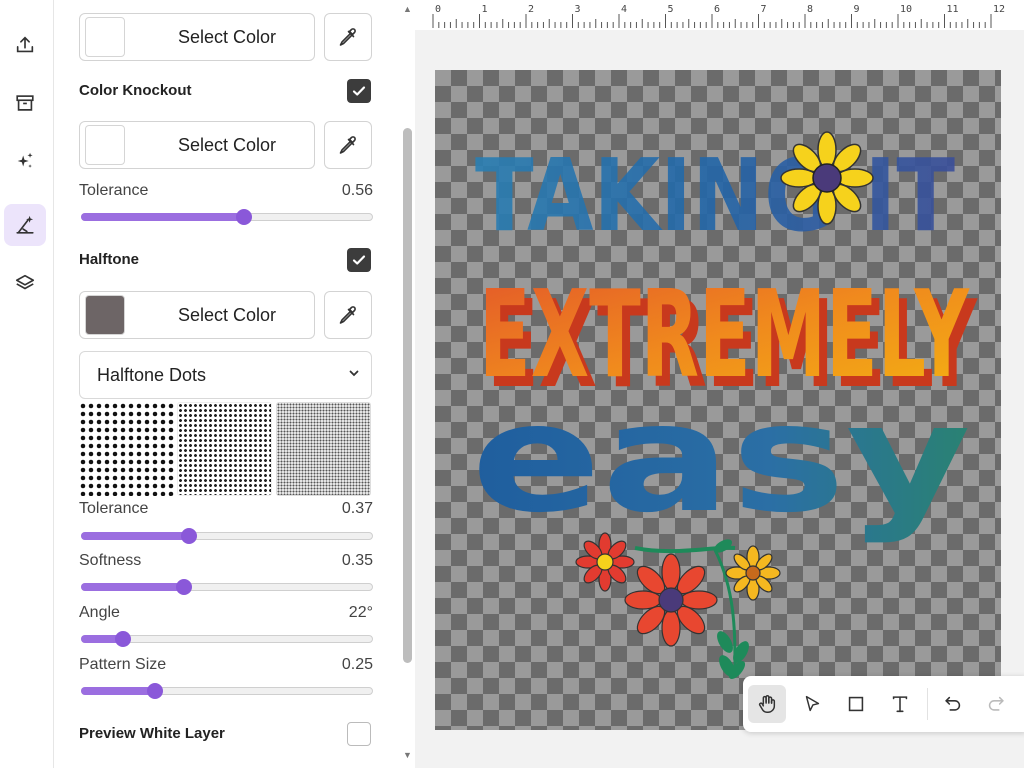 The width and height of the screenshot is (1024, 768). Describe the element at coordinates (906, 9) in the screenshot. I see `ruler-label: 10` at that location.